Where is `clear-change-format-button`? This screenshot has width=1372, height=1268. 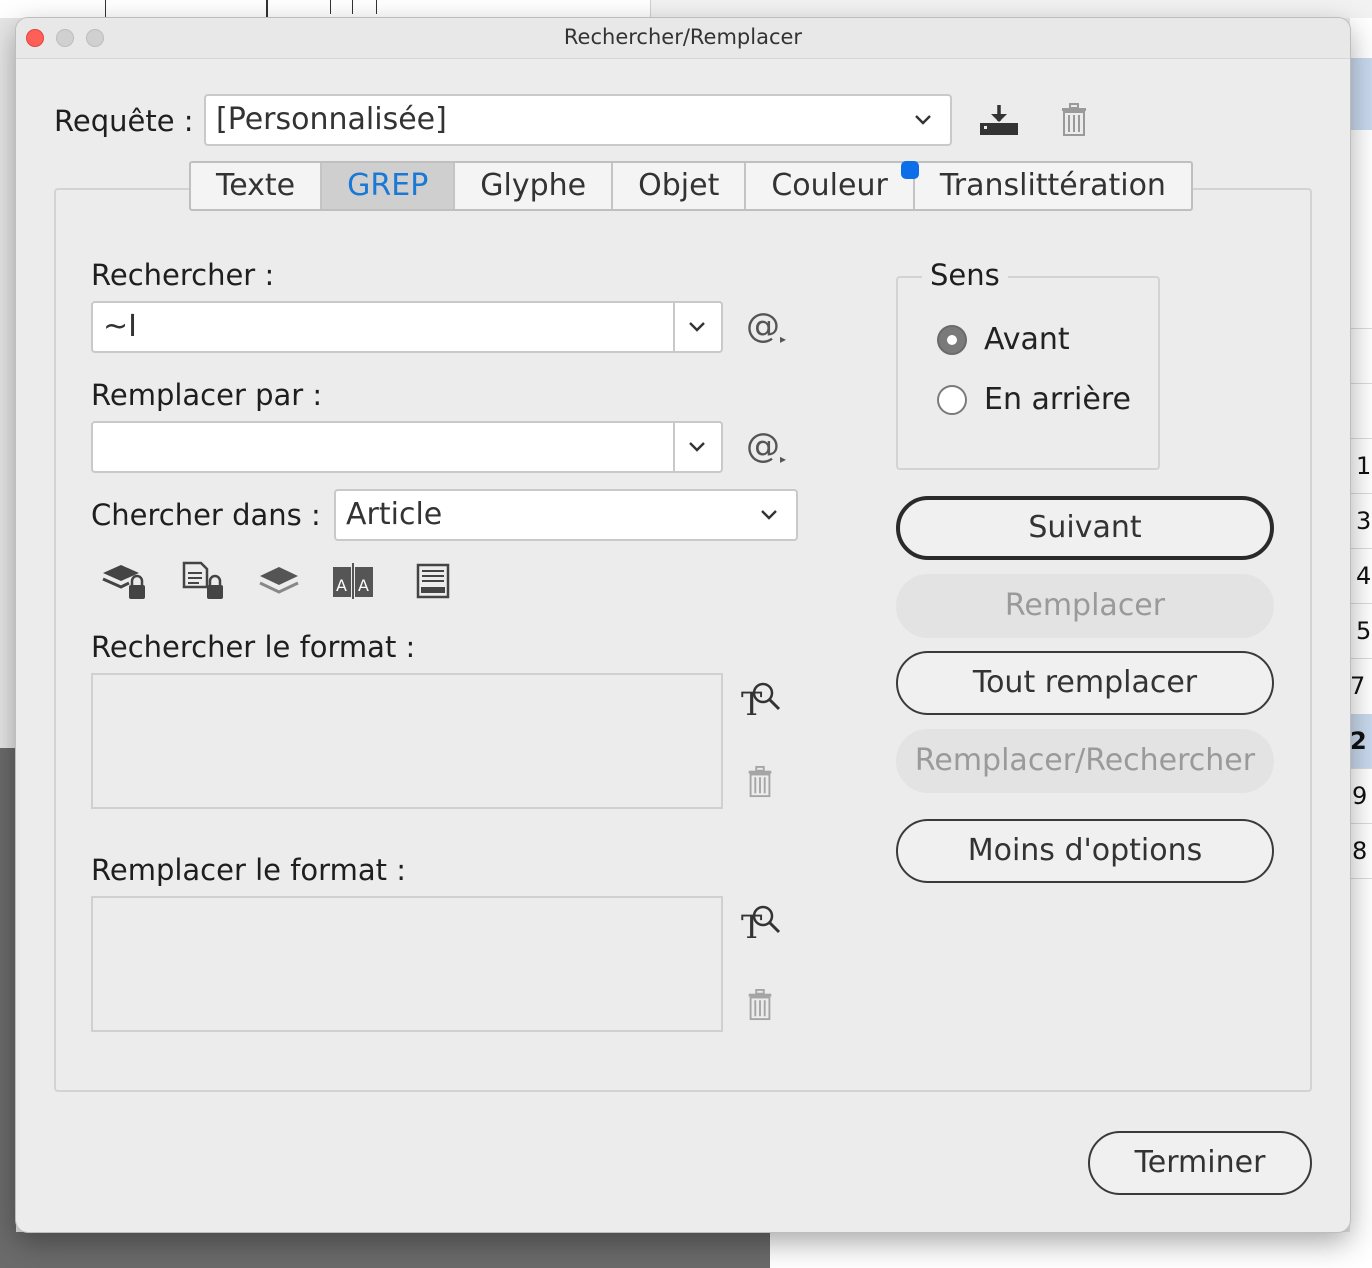
clear-change-format-button is located at coordinates (760, 1005).